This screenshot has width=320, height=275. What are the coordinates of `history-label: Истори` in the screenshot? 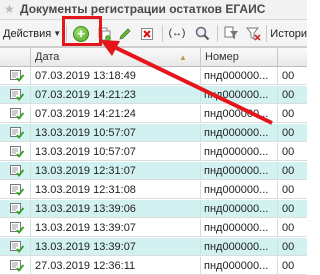 It's located at (288, 33).